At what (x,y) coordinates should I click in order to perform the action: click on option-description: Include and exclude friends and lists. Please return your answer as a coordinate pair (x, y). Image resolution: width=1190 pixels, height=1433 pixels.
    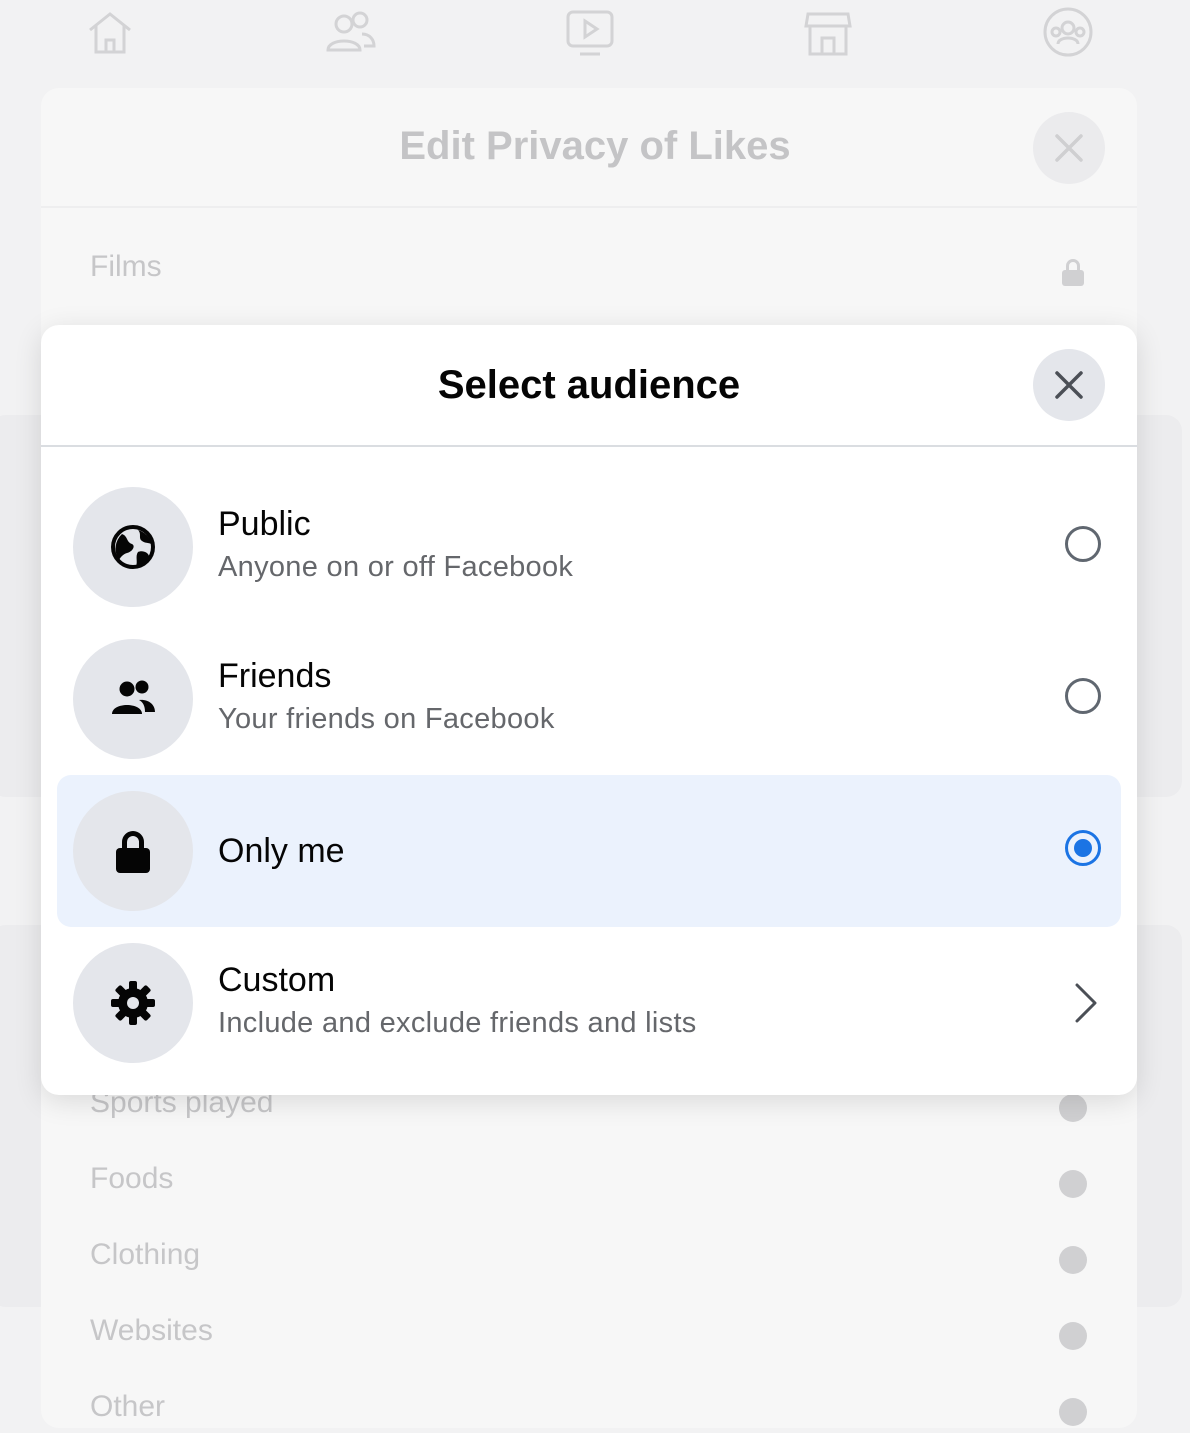
    Looking at the image, I should click on (457, 1023).